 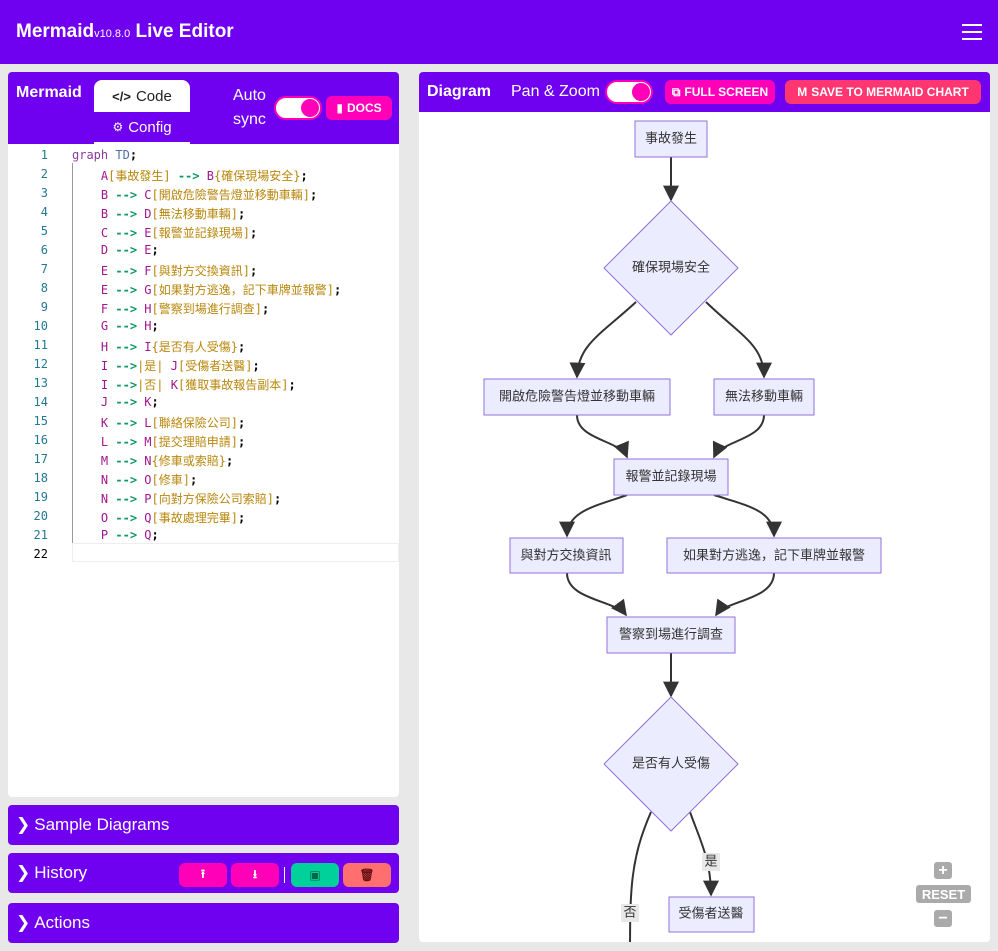 I want to click on code-token: Q, so click(x=148, y=518).